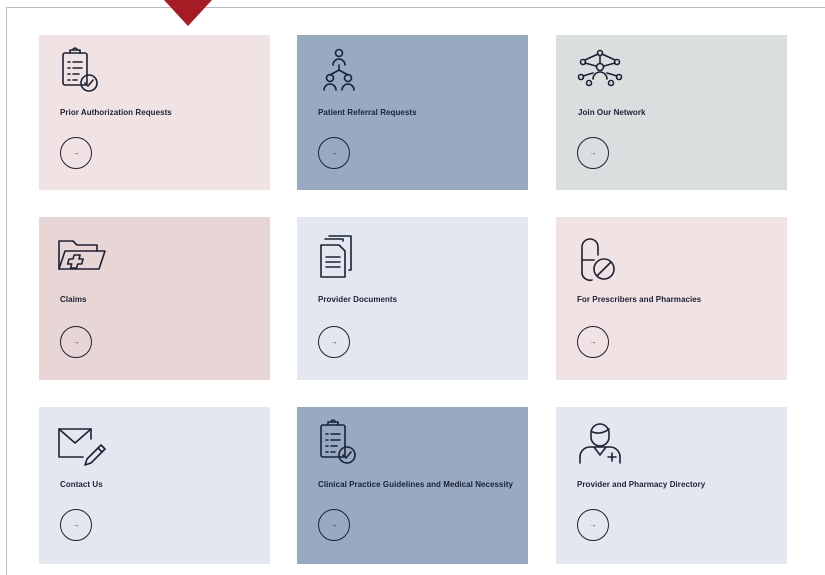 This screenshot has height=575, width=825. What do you see at coordinates (188, 13) in the screenshot?
I see `pointer-triangle-icon` at bounding box center [188, 13].